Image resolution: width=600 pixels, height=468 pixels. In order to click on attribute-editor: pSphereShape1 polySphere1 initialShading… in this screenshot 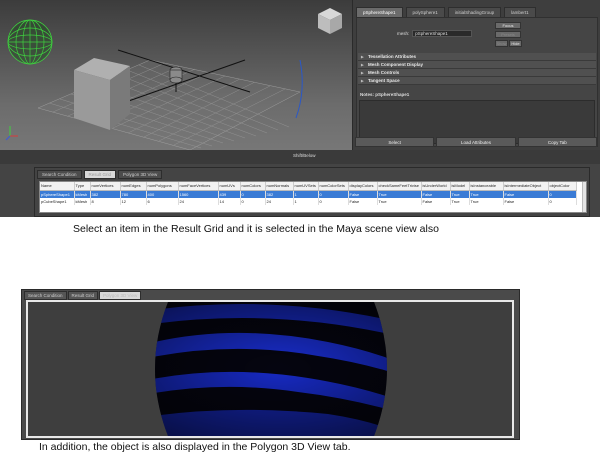, I will do `click(476, 75)`.